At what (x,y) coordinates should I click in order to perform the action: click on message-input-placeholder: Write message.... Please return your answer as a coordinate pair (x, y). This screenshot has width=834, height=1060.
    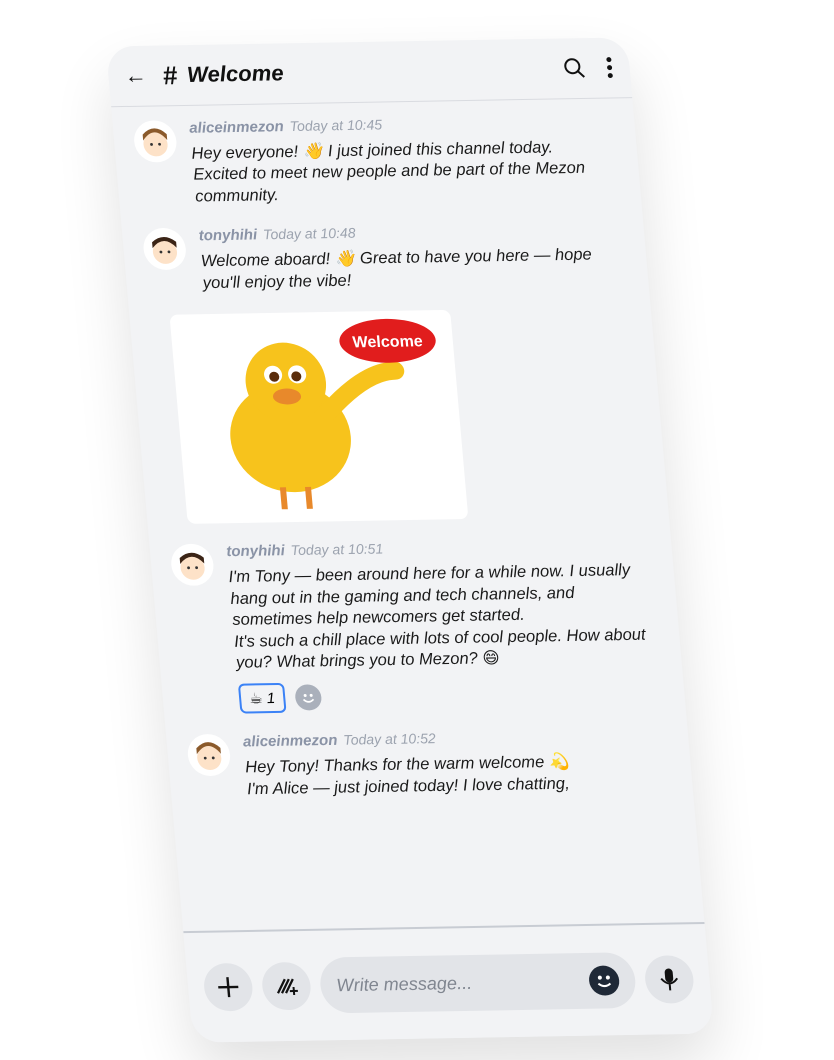
    Looking at the image, I should click on (404, 983).